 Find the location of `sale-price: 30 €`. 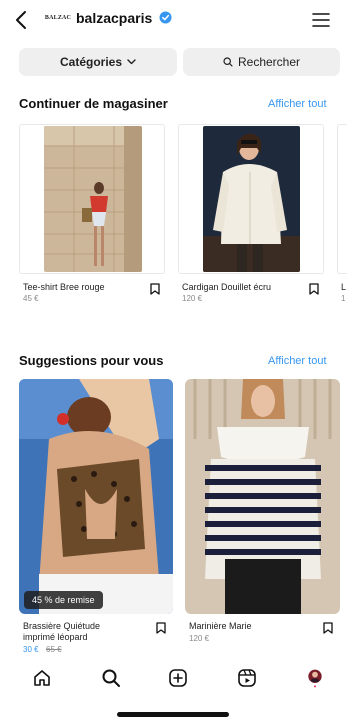

sale-price: 30 € is located at coordinates (31, 649).